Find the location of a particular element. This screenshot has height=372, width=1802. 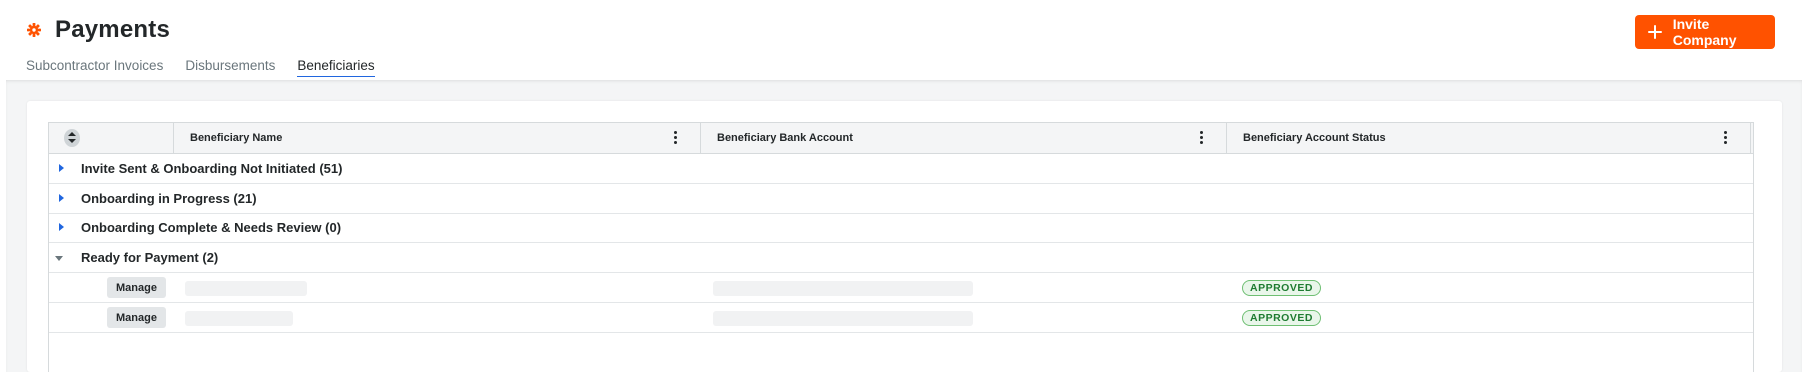

plus-icon is located at coordinates (1655, 32).